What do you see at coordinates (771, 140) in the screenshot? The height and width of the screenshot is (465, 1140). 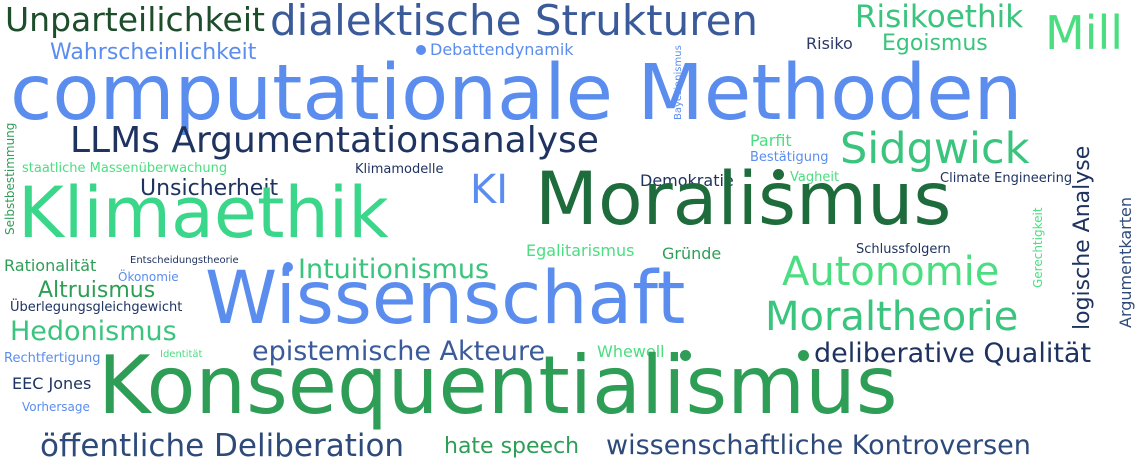 I see `word-parfit: Parfit` at bounding box center [771, 140].